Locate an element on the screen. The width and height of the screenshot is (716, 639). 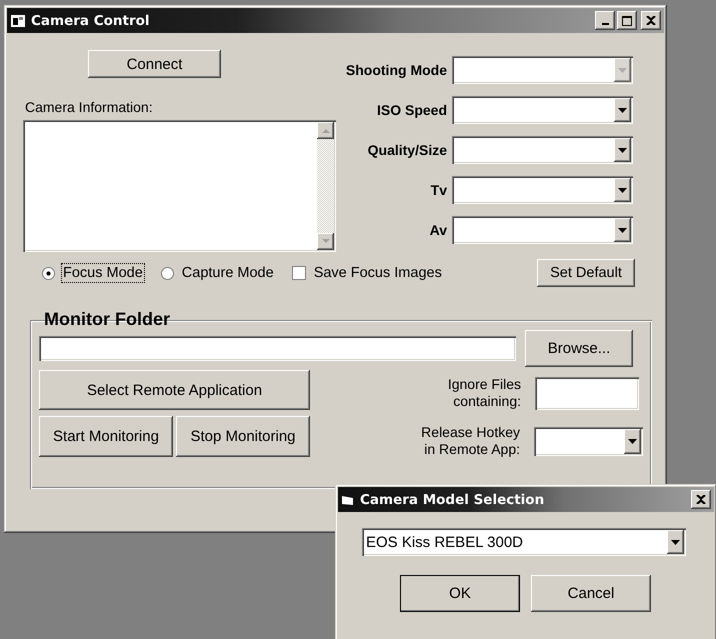
up-arrow-icon is located at coordinates (326, 130).